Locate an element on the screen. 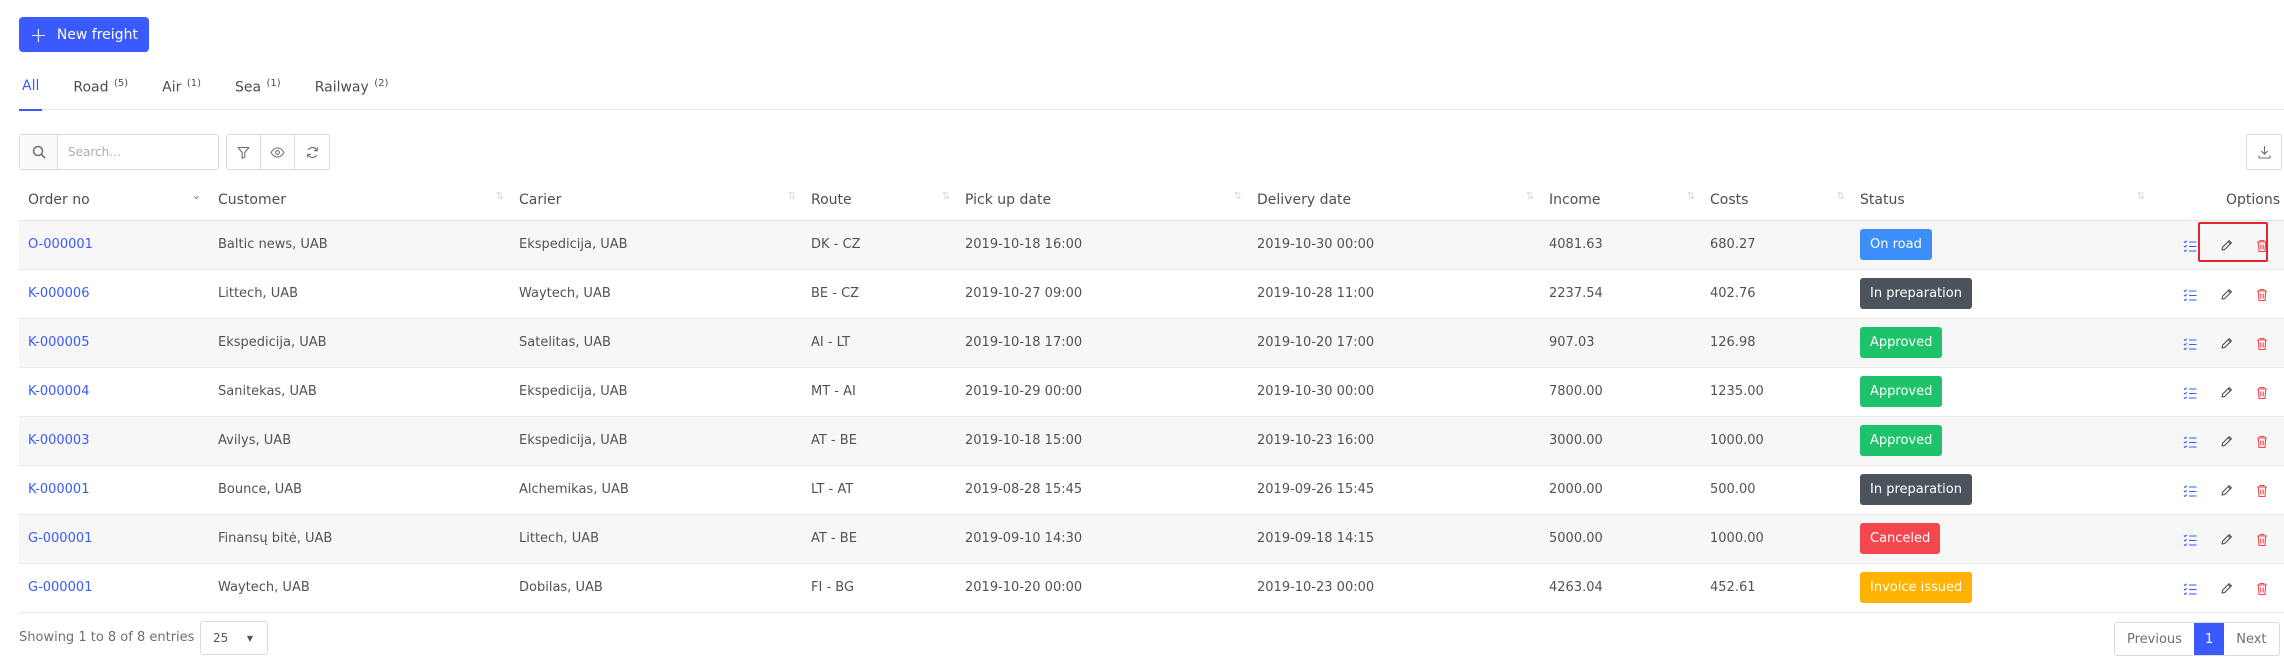 Image resolution: width=2284 pixels, height=672 pixels. cell-status: In preparation is located at coordinates (2001, 294).